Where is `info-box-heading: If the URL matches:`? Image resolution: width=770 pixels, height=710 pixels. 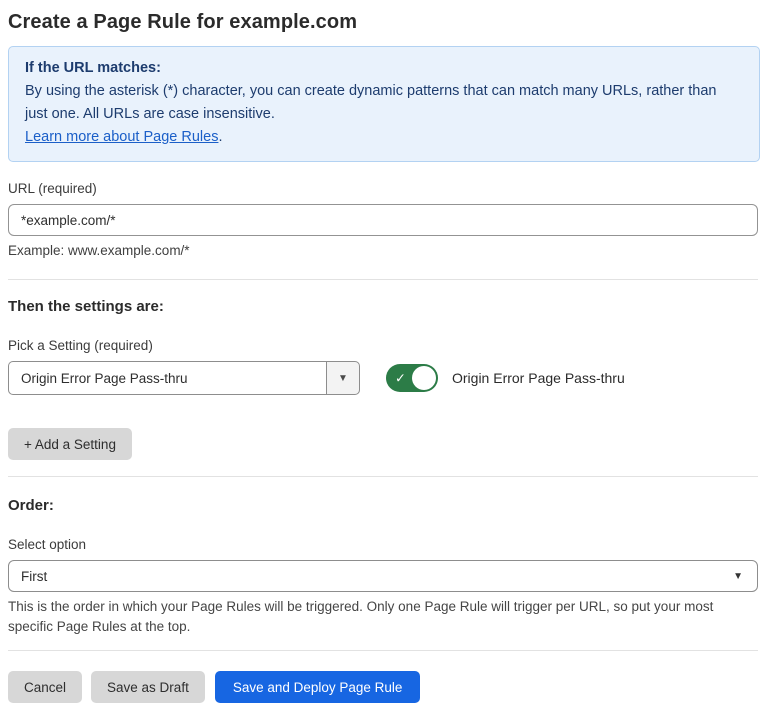 info-box-heading: If the URL matches: is located at coordinates (93, 68).